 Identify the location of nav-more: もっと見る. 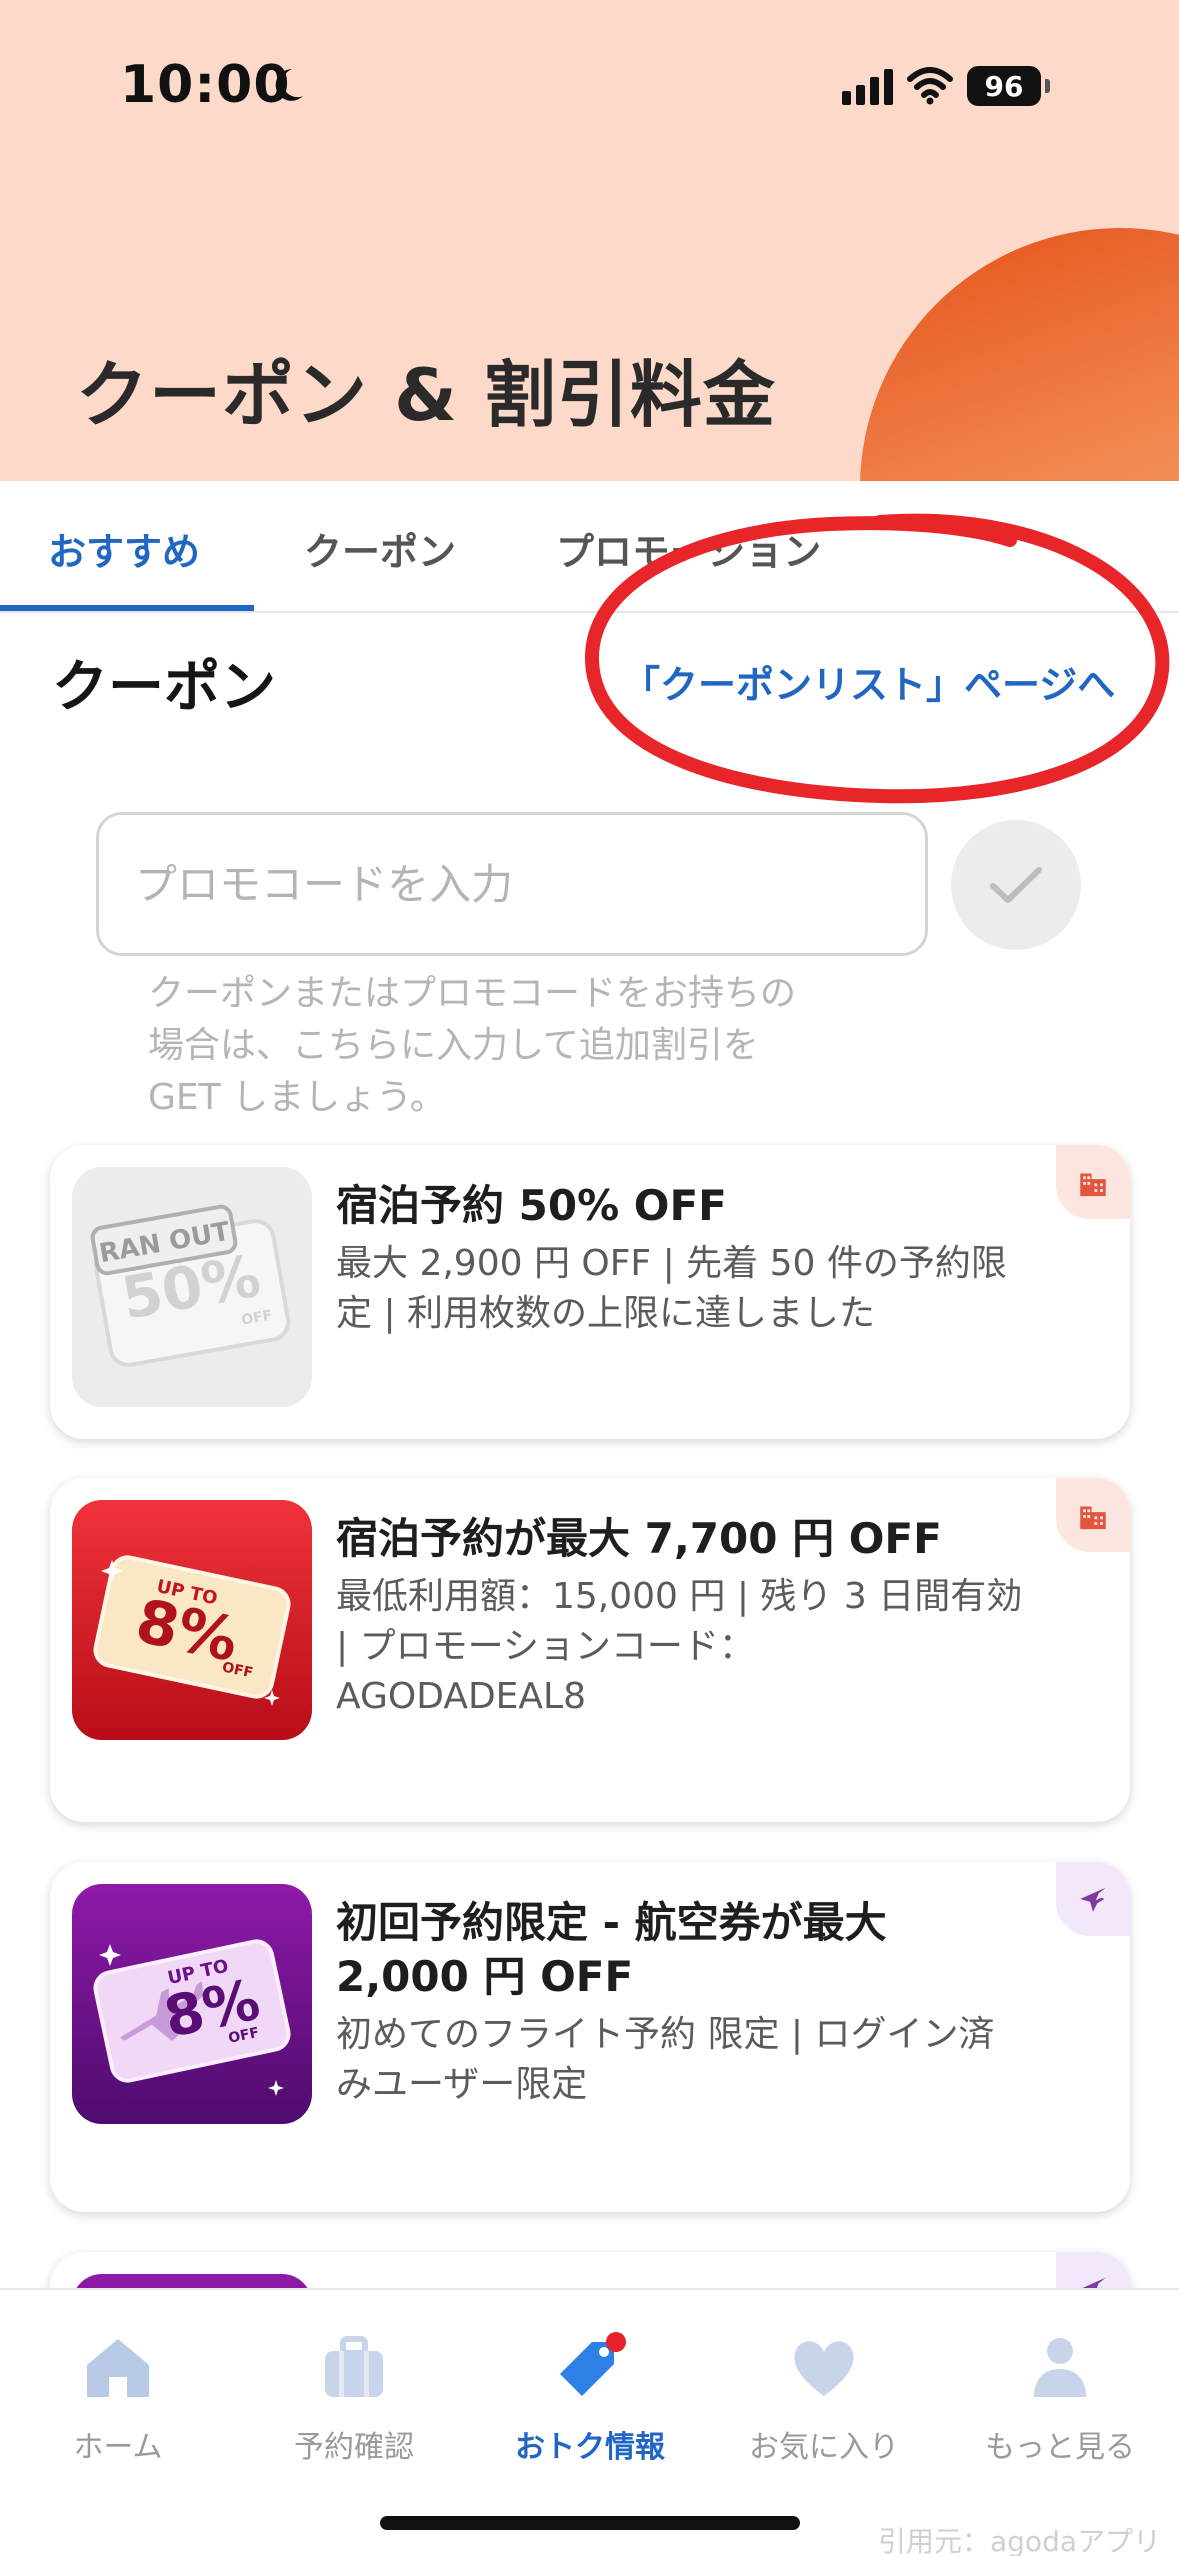
(1060, 2397).